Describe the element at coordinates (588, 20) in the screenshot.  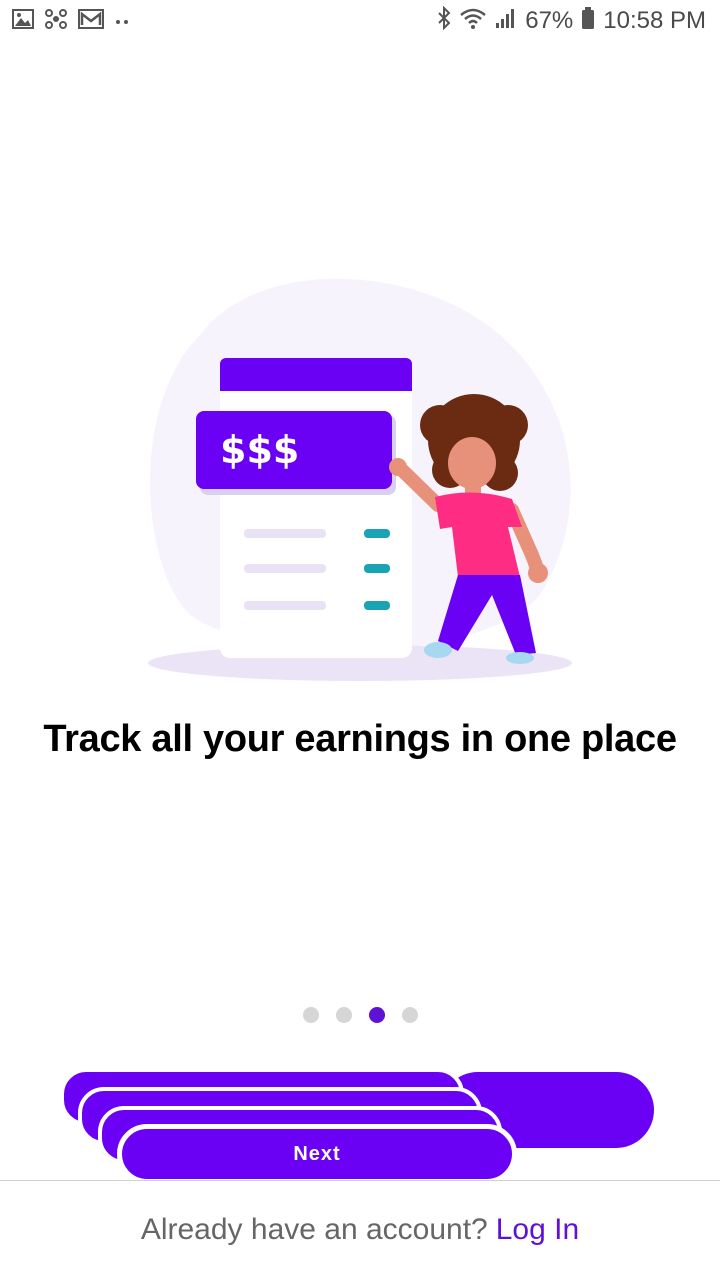
I see `battery-icon` at that location.